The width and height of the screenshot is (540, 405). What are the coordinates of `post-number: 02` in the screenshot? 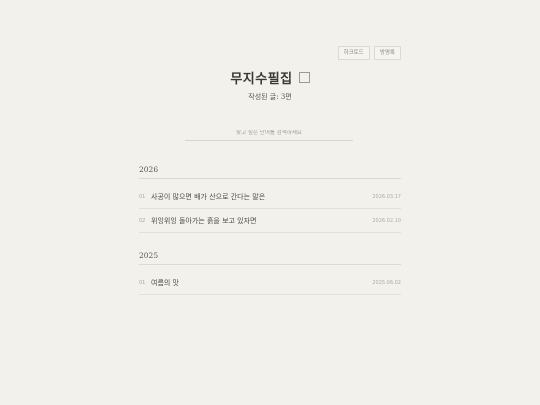 It's located at (142, 220).